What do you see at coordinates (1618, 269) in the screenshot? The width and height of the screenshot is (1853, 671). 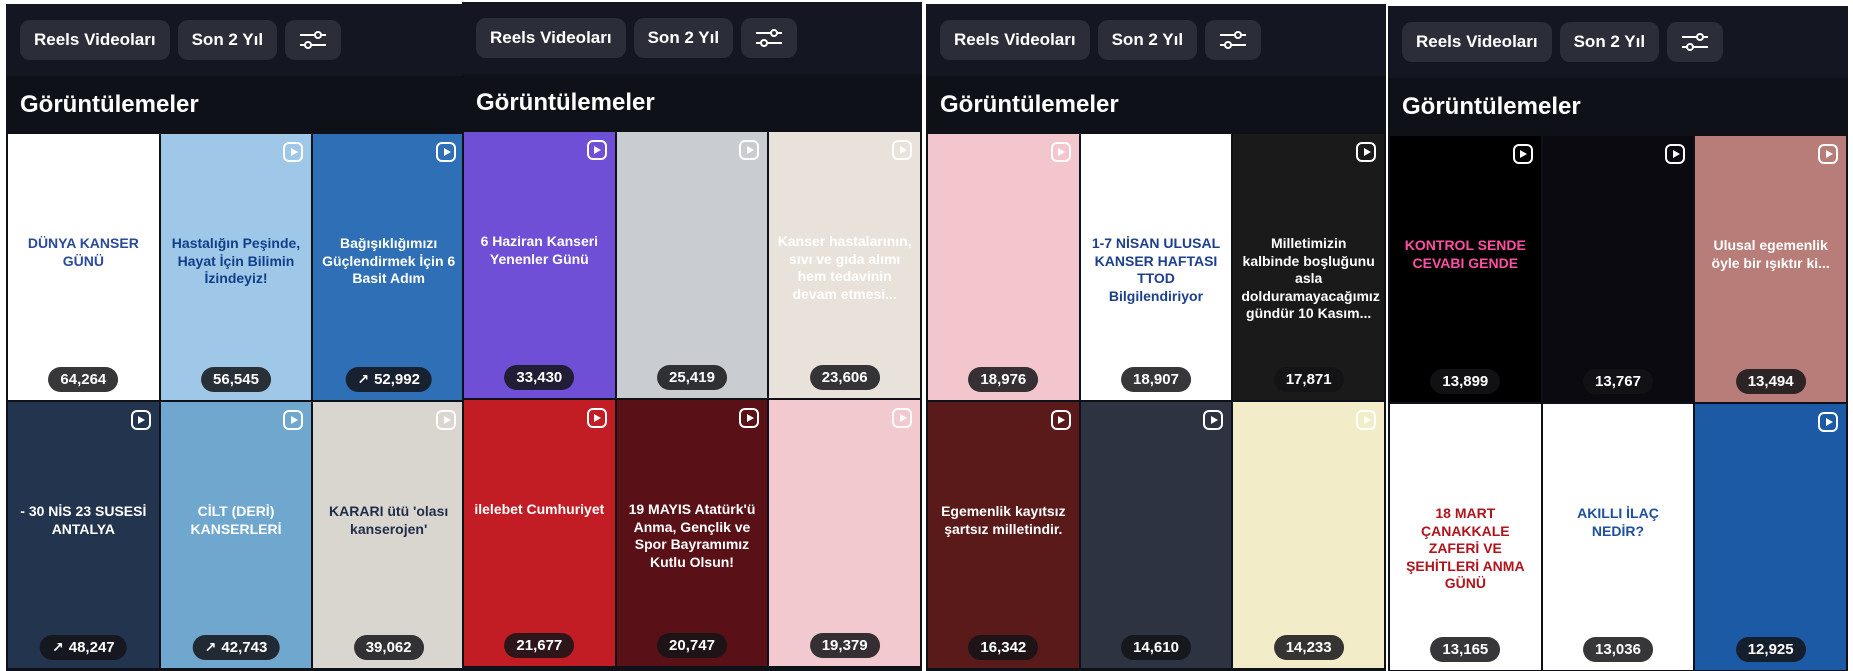 I see `reel-thumbnail: 13,767` at bounding box center [1618, 269].